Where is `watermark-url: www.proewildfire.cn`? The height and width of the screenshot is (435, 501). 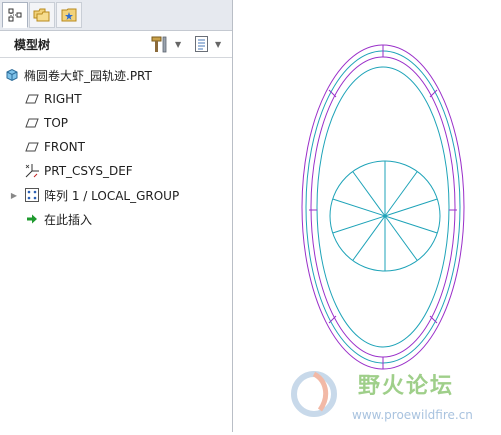
watermark-url: www.proewildfire.cn is located at coordinates (412, 415).